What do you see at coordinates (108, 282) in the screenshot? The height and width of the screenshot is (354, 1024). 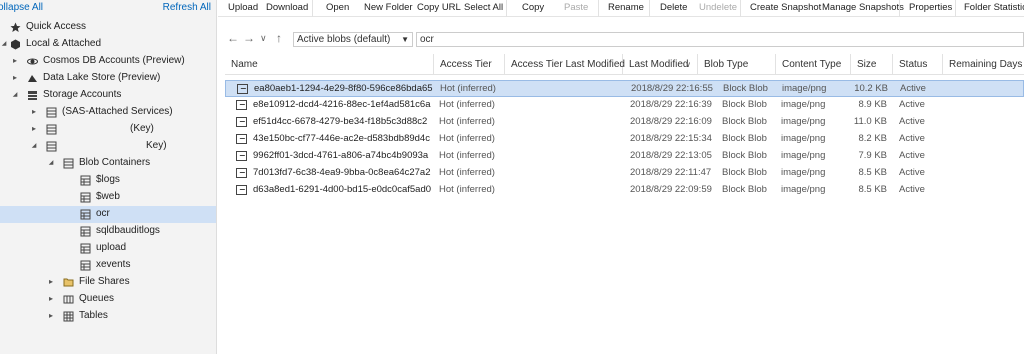 I see `tree-item-file-shares: ▸ File Shares` at bounding box center [108, 282].